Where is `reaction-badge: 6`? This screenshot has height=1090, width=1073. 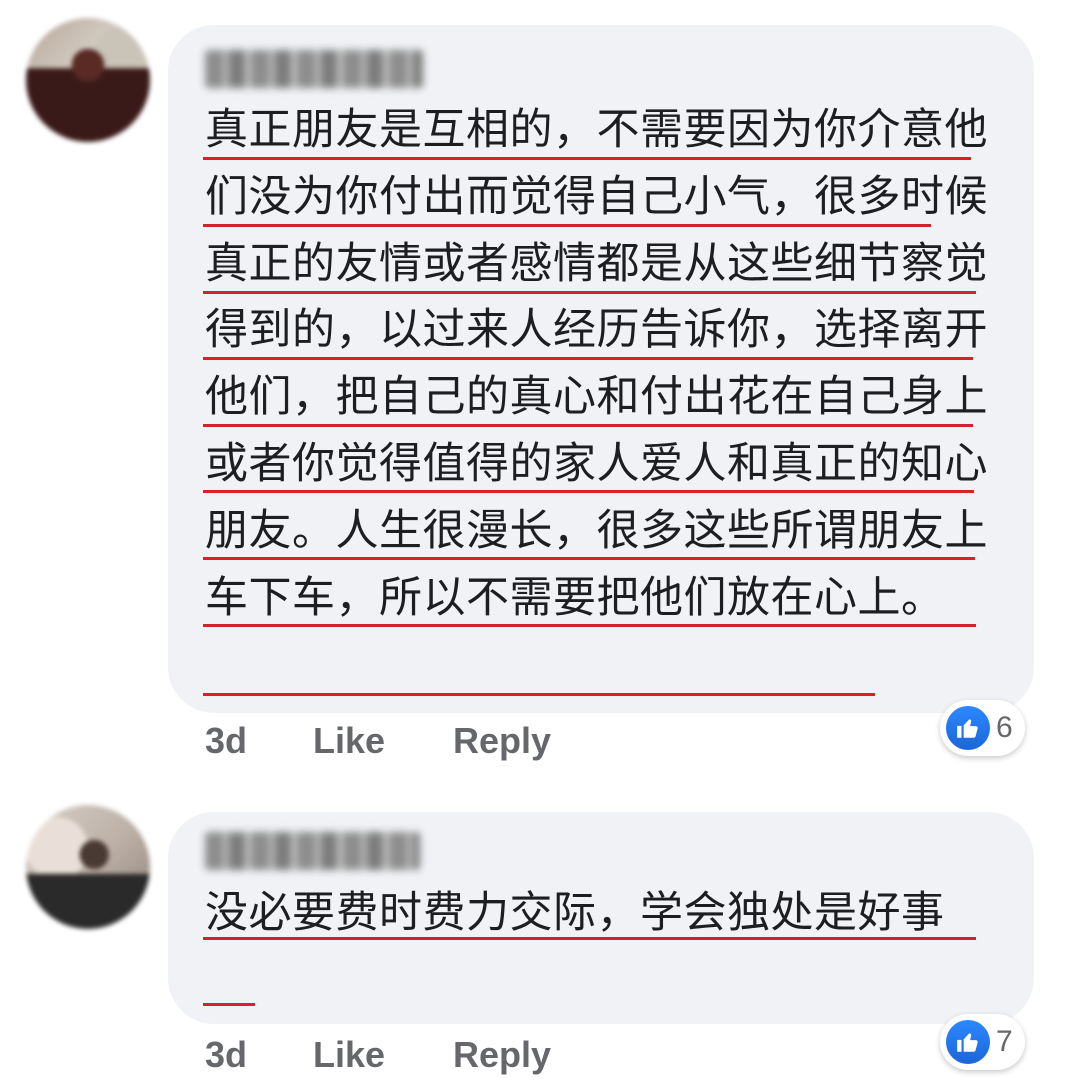
reaction-badge: 6 is located at coordinates (982, 728).